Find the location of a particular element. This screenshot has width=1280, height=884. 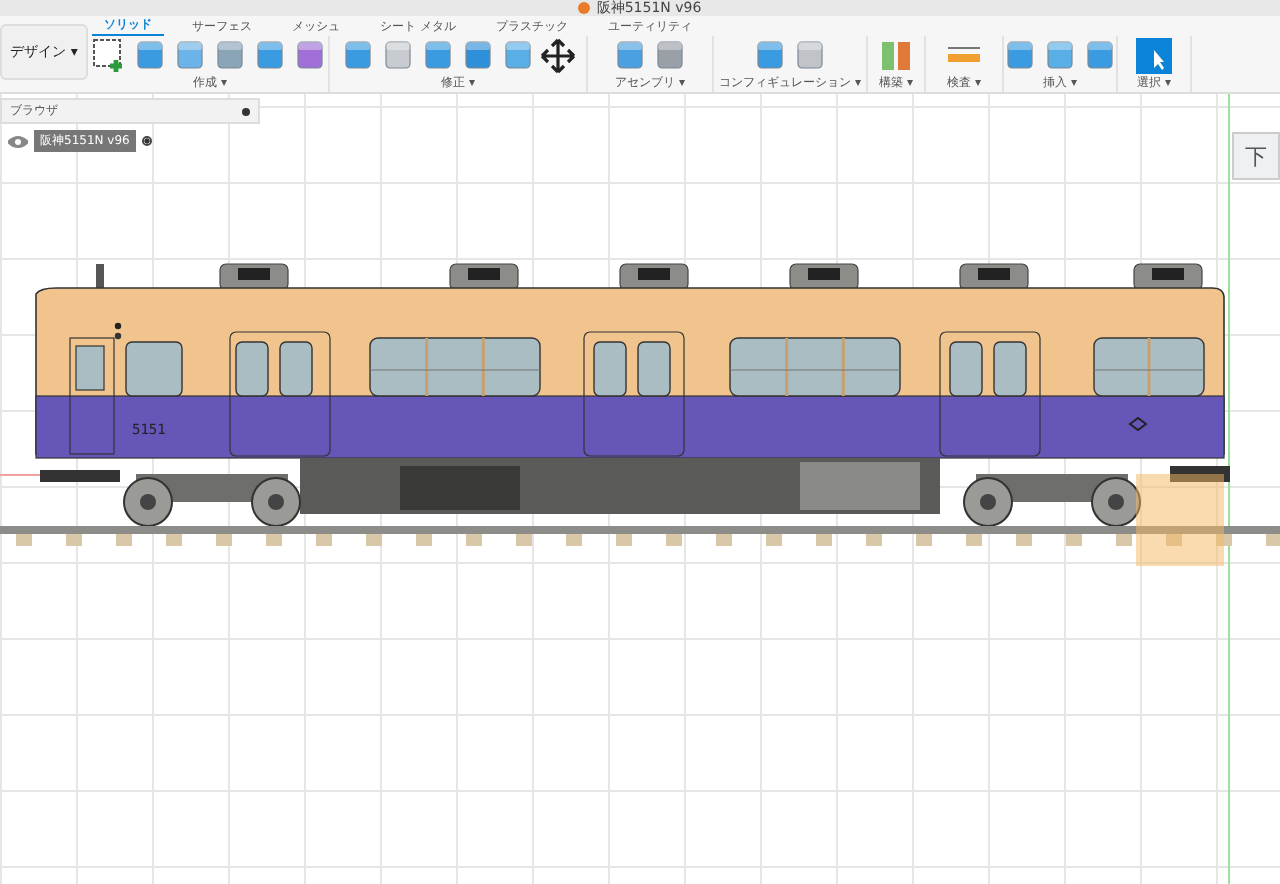

plane-tool-icon is located at coordinates (896, 56).